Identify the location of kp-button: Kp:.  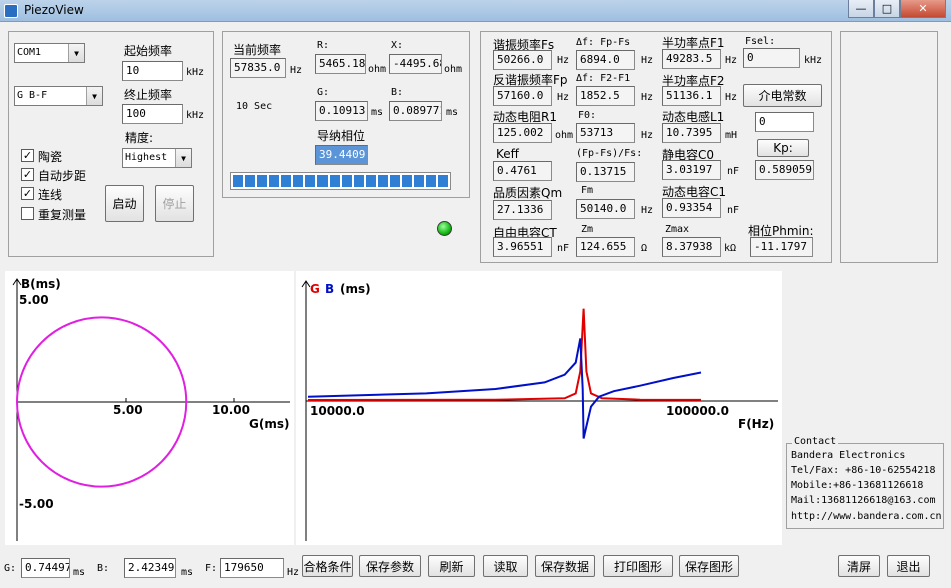
(783, 148).